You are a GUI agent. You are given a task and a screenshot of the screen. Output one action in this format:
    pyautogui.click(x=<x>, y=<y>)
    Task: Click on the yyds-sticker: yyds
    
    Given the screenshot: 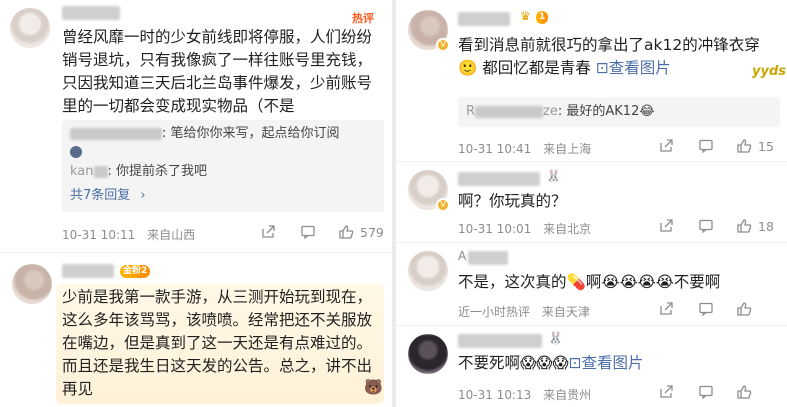 What is the action you would take?
    pyautogui.click(x=769, y=71)
    